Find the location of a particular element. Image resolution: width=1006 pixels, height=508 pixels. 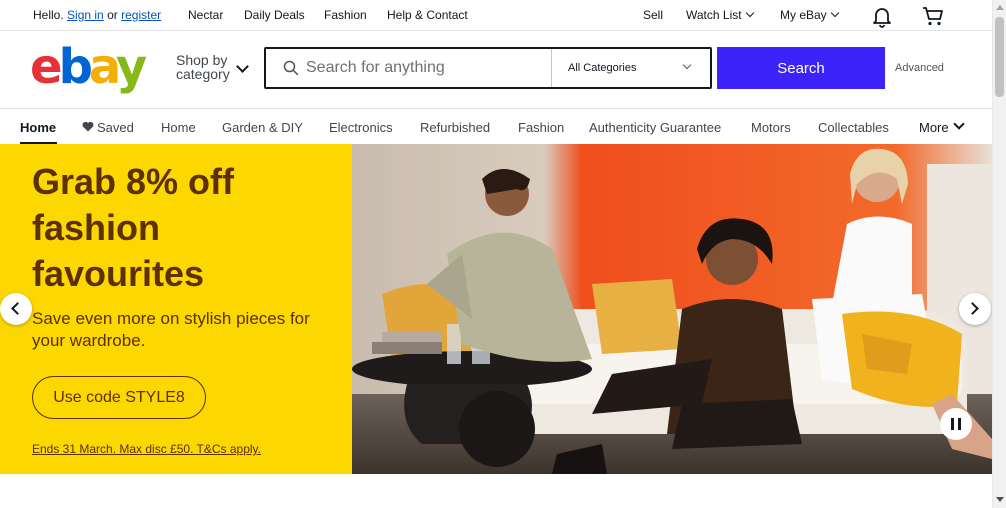

signin-link: Sign in is located at coordinates (85, 15).